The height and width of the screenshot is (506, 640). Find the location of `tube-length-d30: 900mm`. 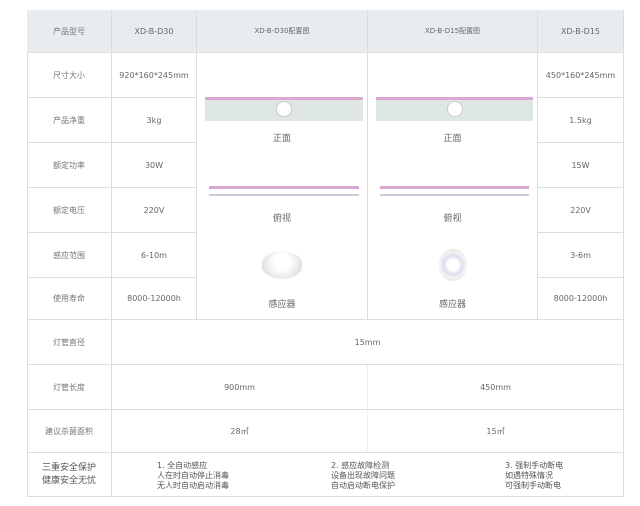

tube-length-d30: 900mm is located at coordinates (240, 387).